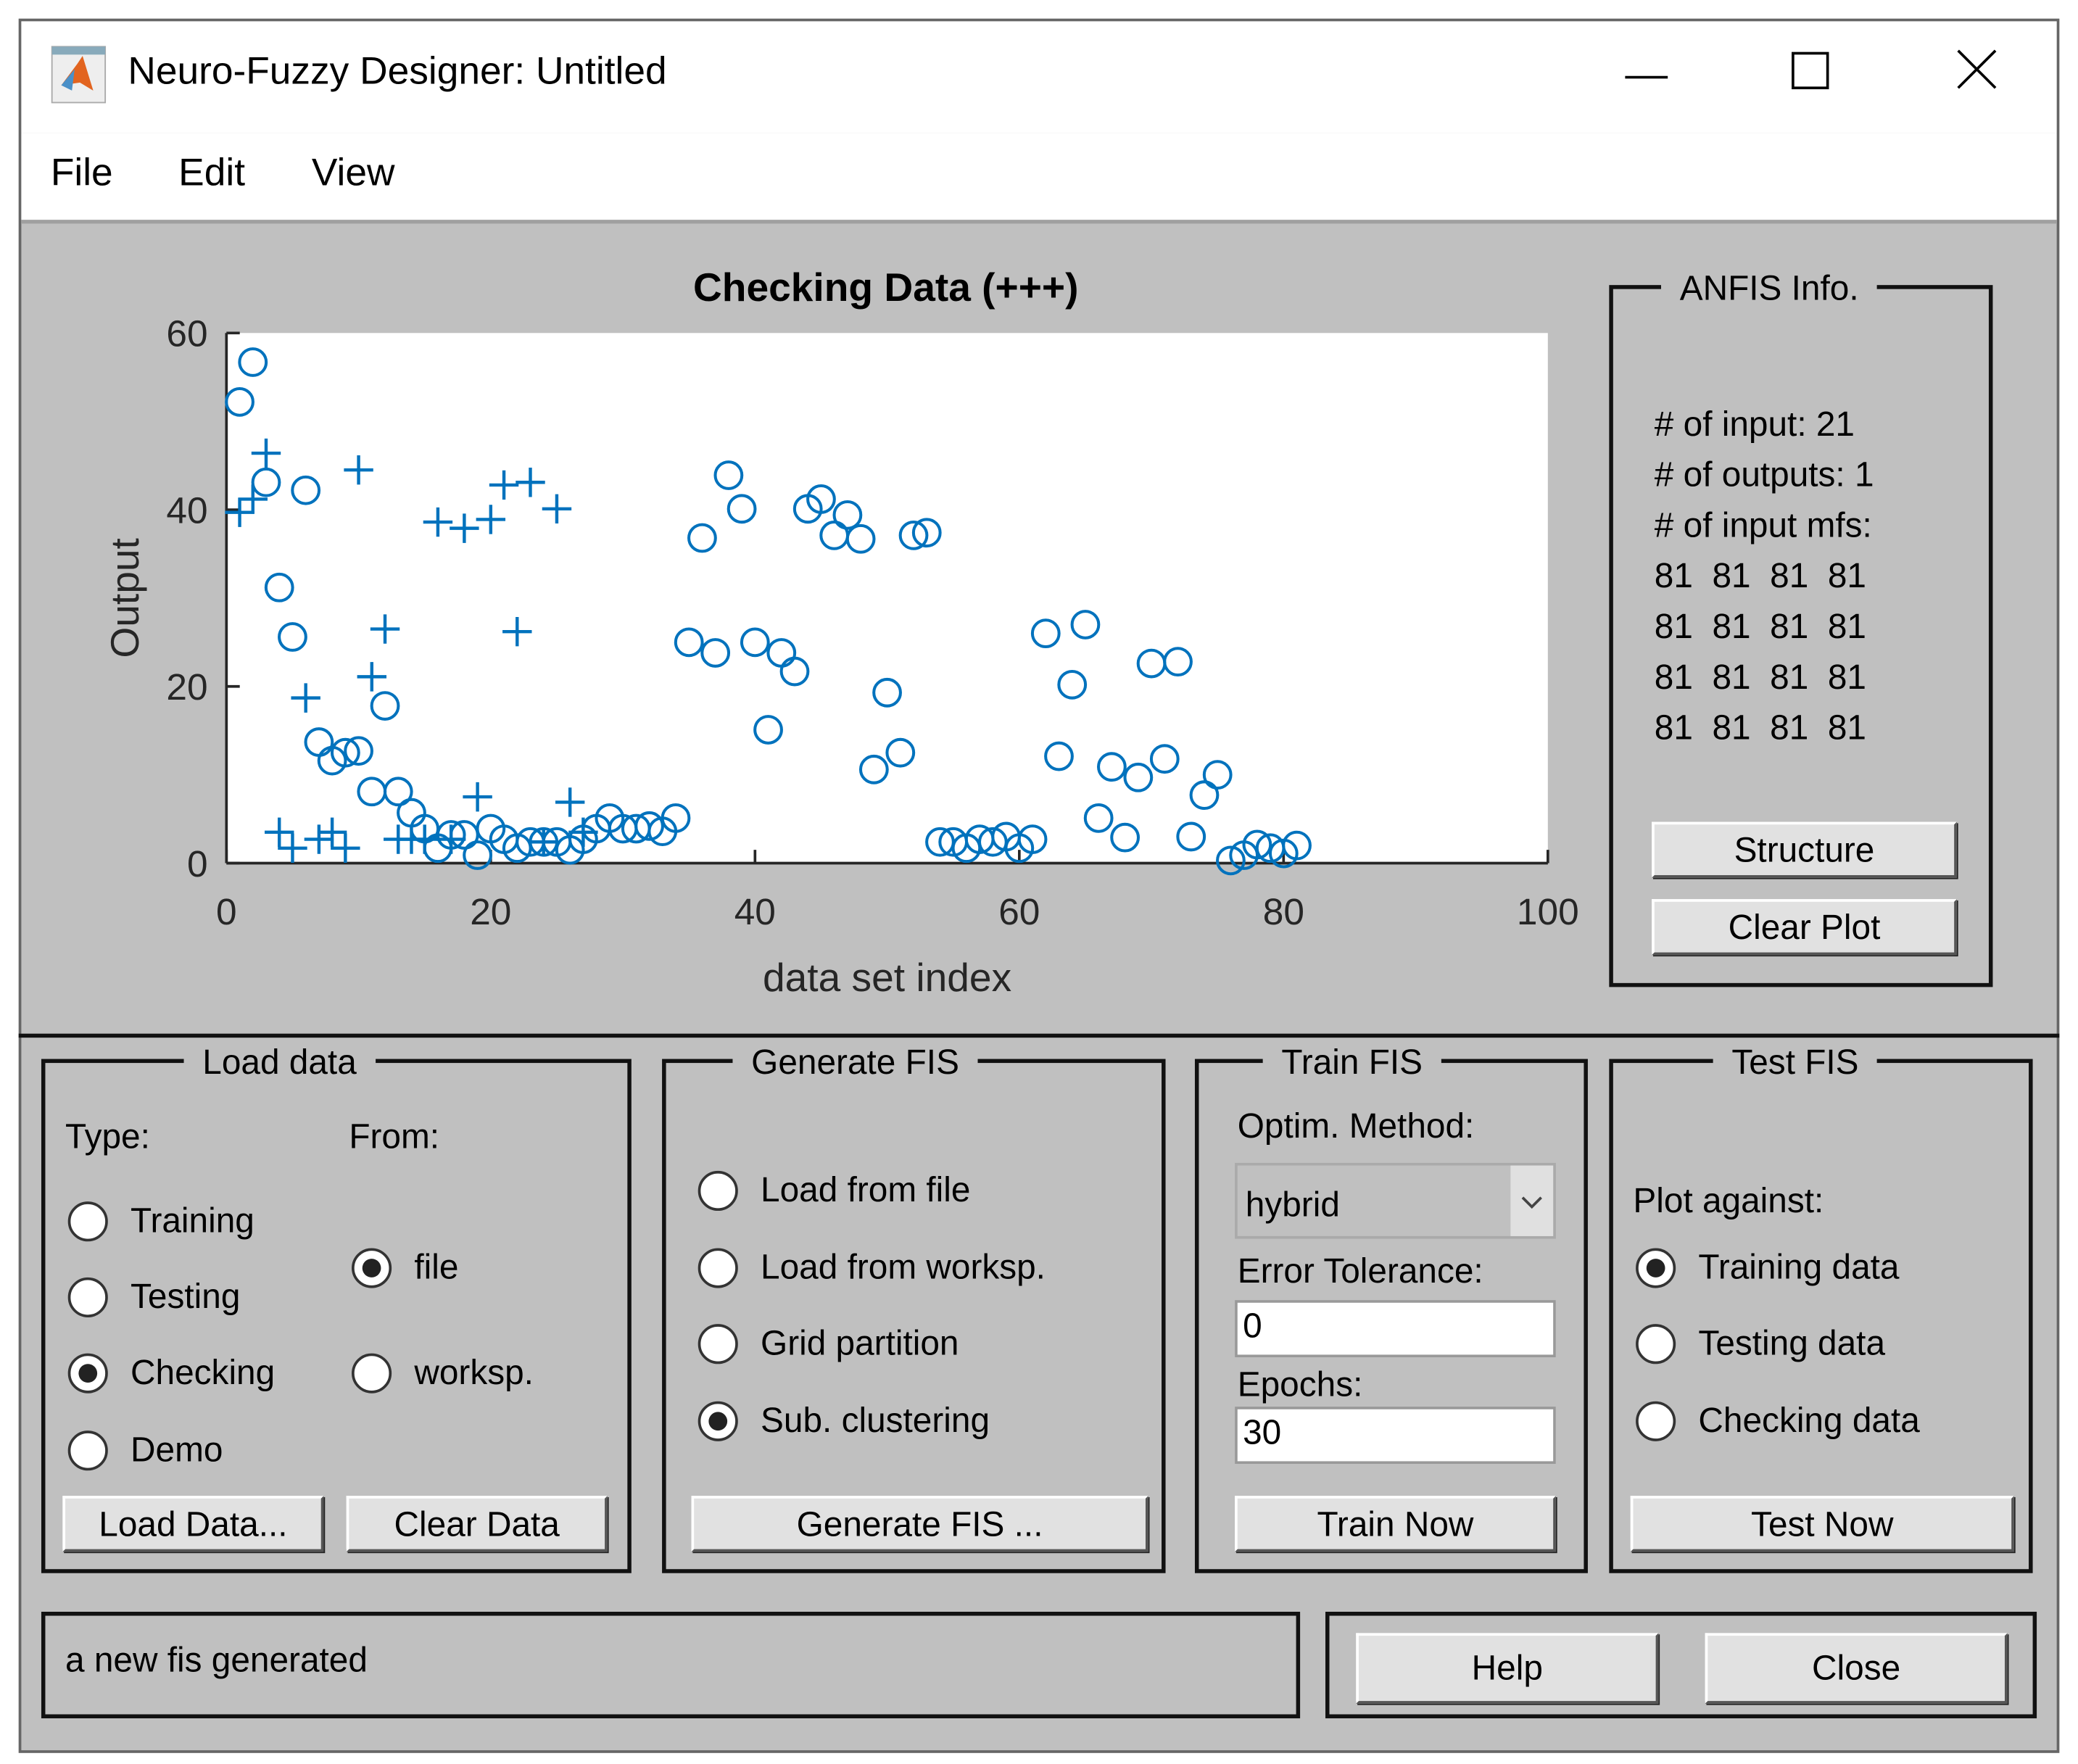 Image resolution: width=2078 pixels, height=1764 pixels. I want to click on plot-against-label: Testing data, so click(1792, 1342).